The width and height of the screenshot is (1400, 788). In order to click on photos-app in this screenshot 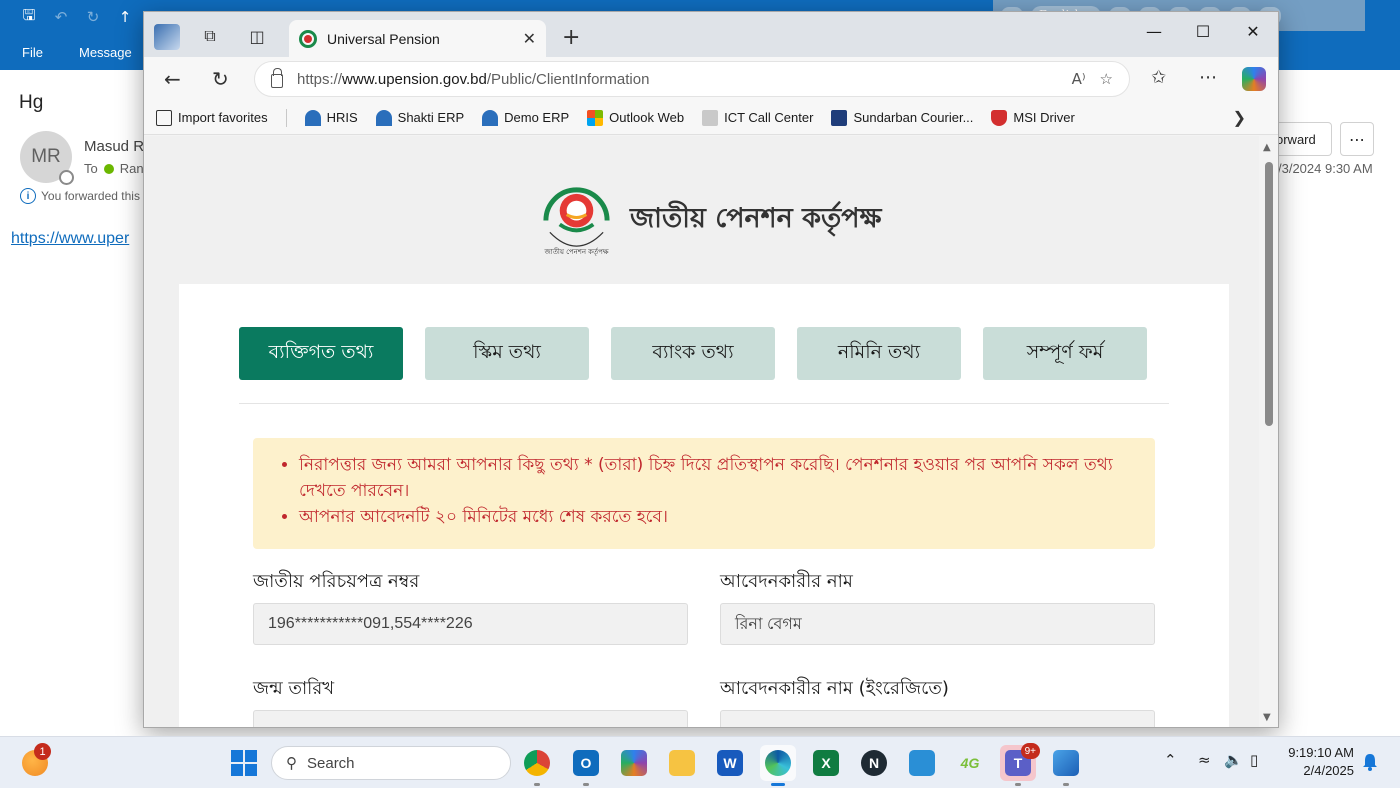, I will do `click(1066, 765)`.